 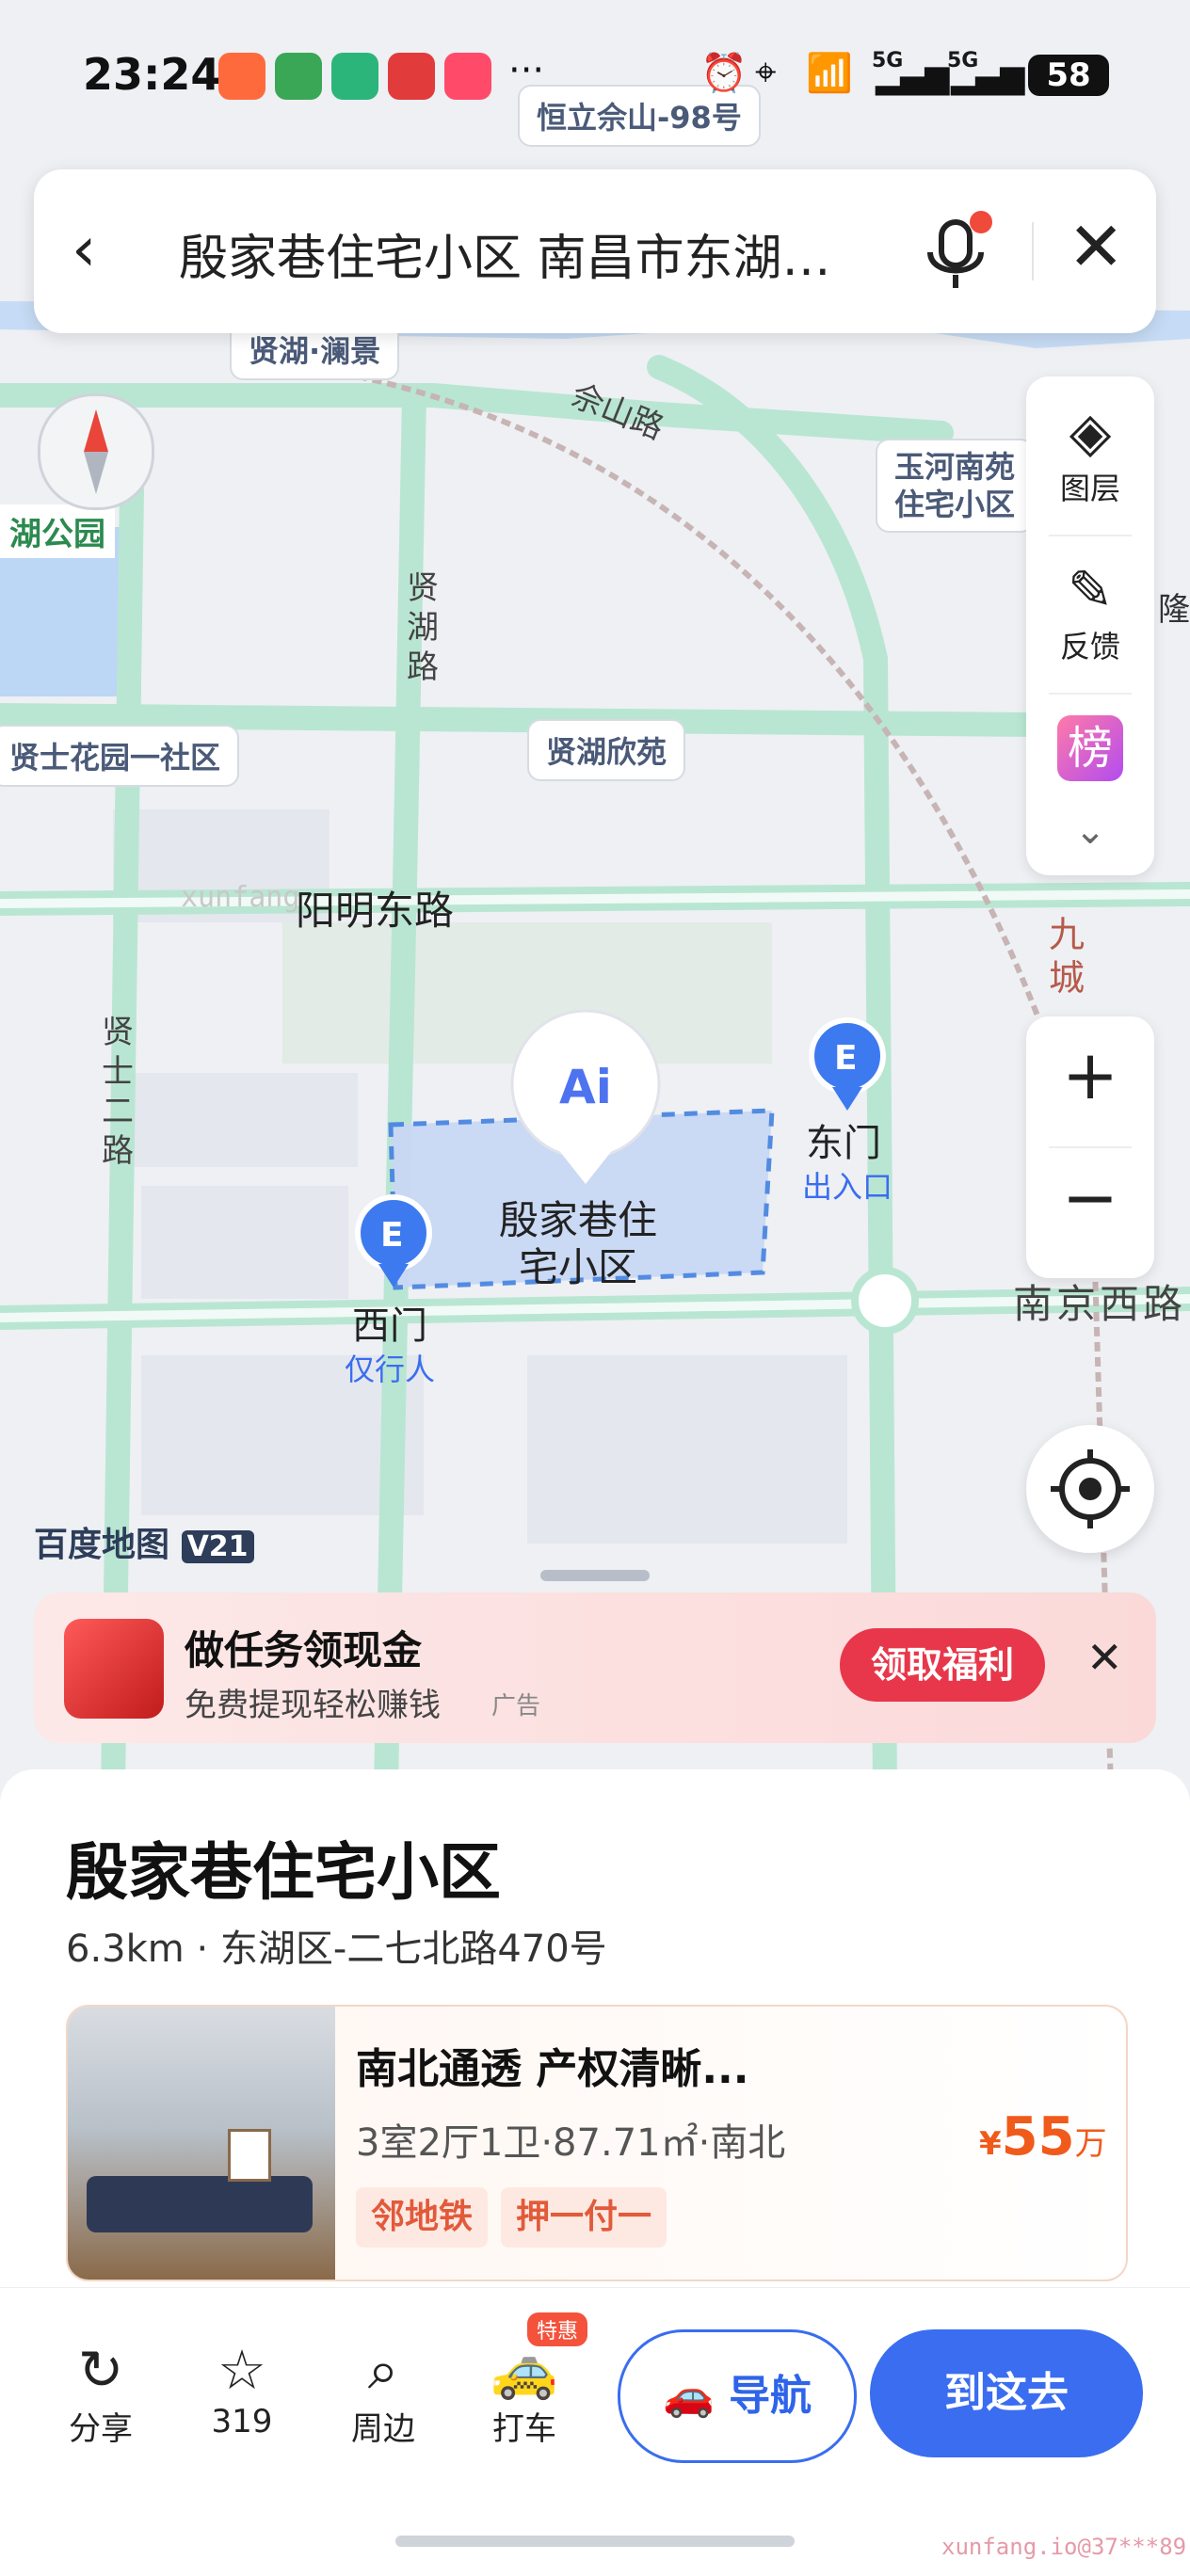 I want to click on feedback-label: 反馈, so click(x=1089, y=646).